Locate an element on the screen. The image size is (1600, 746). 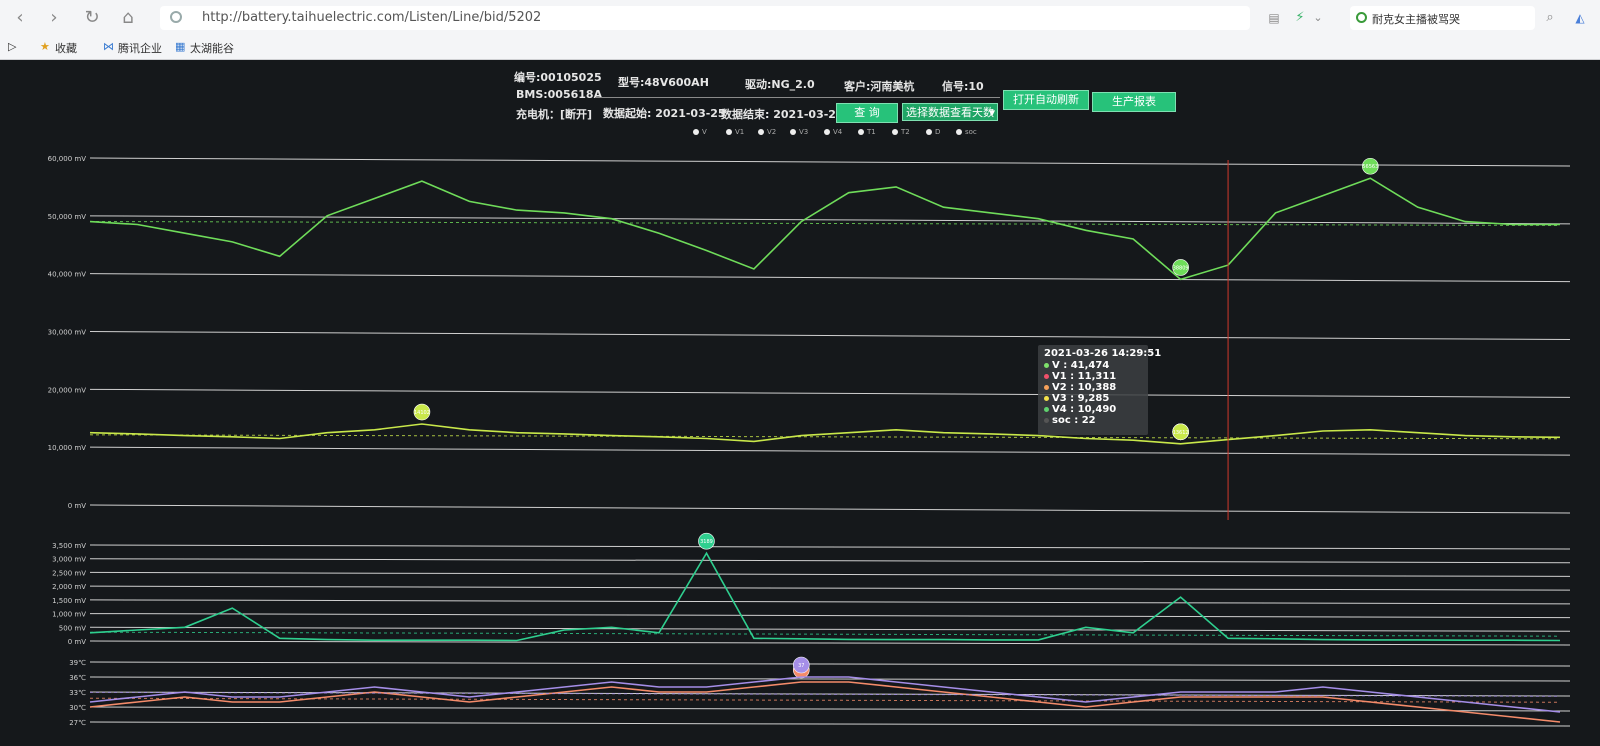
marker-label: 56563 is located at coordinates (1370, 167).